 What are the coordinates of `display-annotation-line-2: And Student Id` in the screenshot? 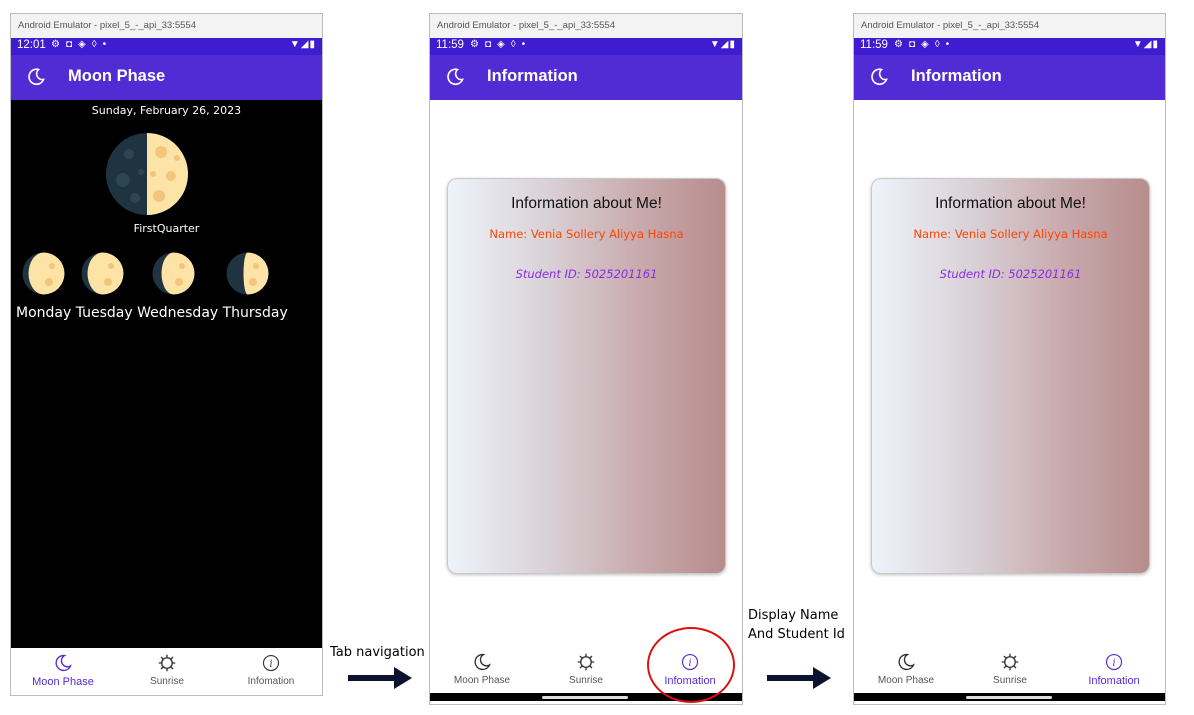 It's located at (796, 634).